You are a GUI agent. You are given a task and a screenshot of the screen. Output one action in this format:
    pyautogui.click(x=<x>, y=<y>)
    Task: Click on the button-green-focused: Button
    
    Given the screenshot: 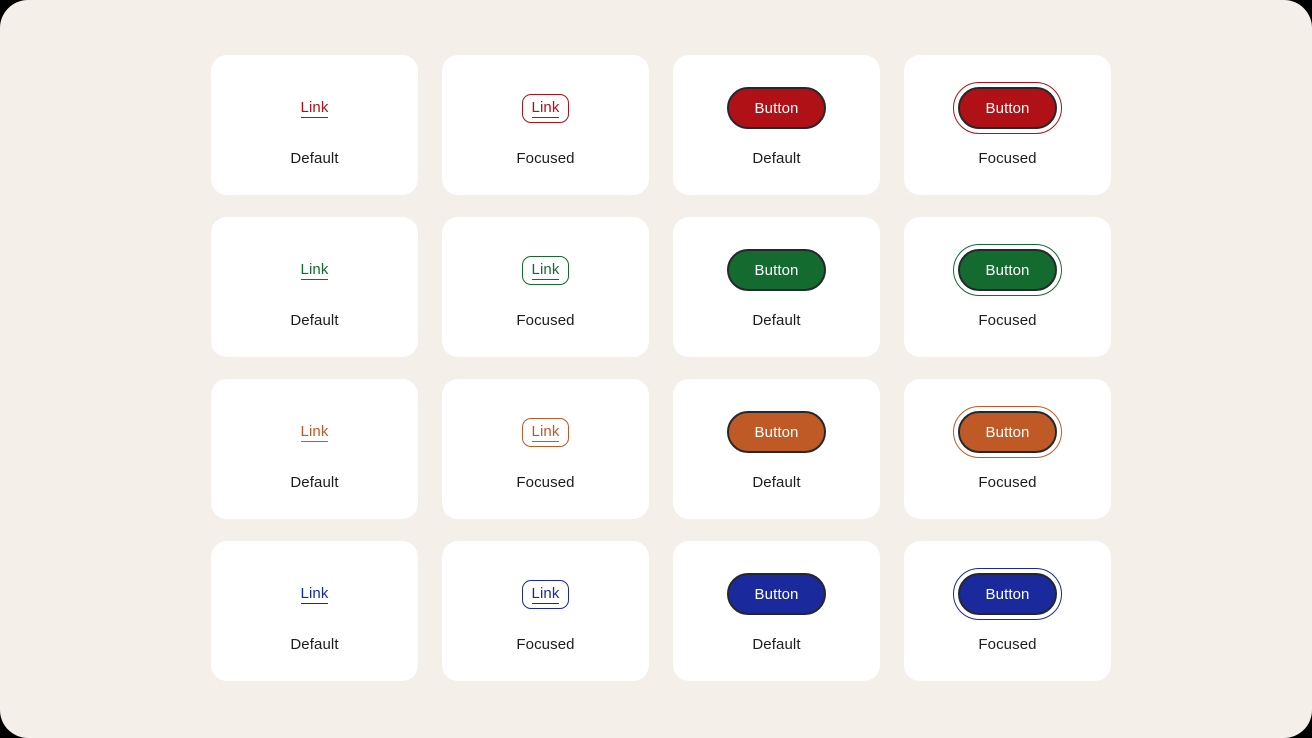 What is the action you would take?
    pyautogui.click(x=1007, y=270)
    